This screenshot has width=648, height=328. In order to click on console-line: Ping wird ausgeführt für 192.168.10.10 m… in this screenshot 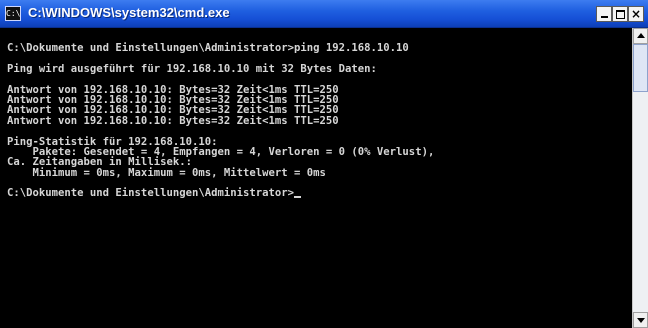, I will do `click(192, 68)`.